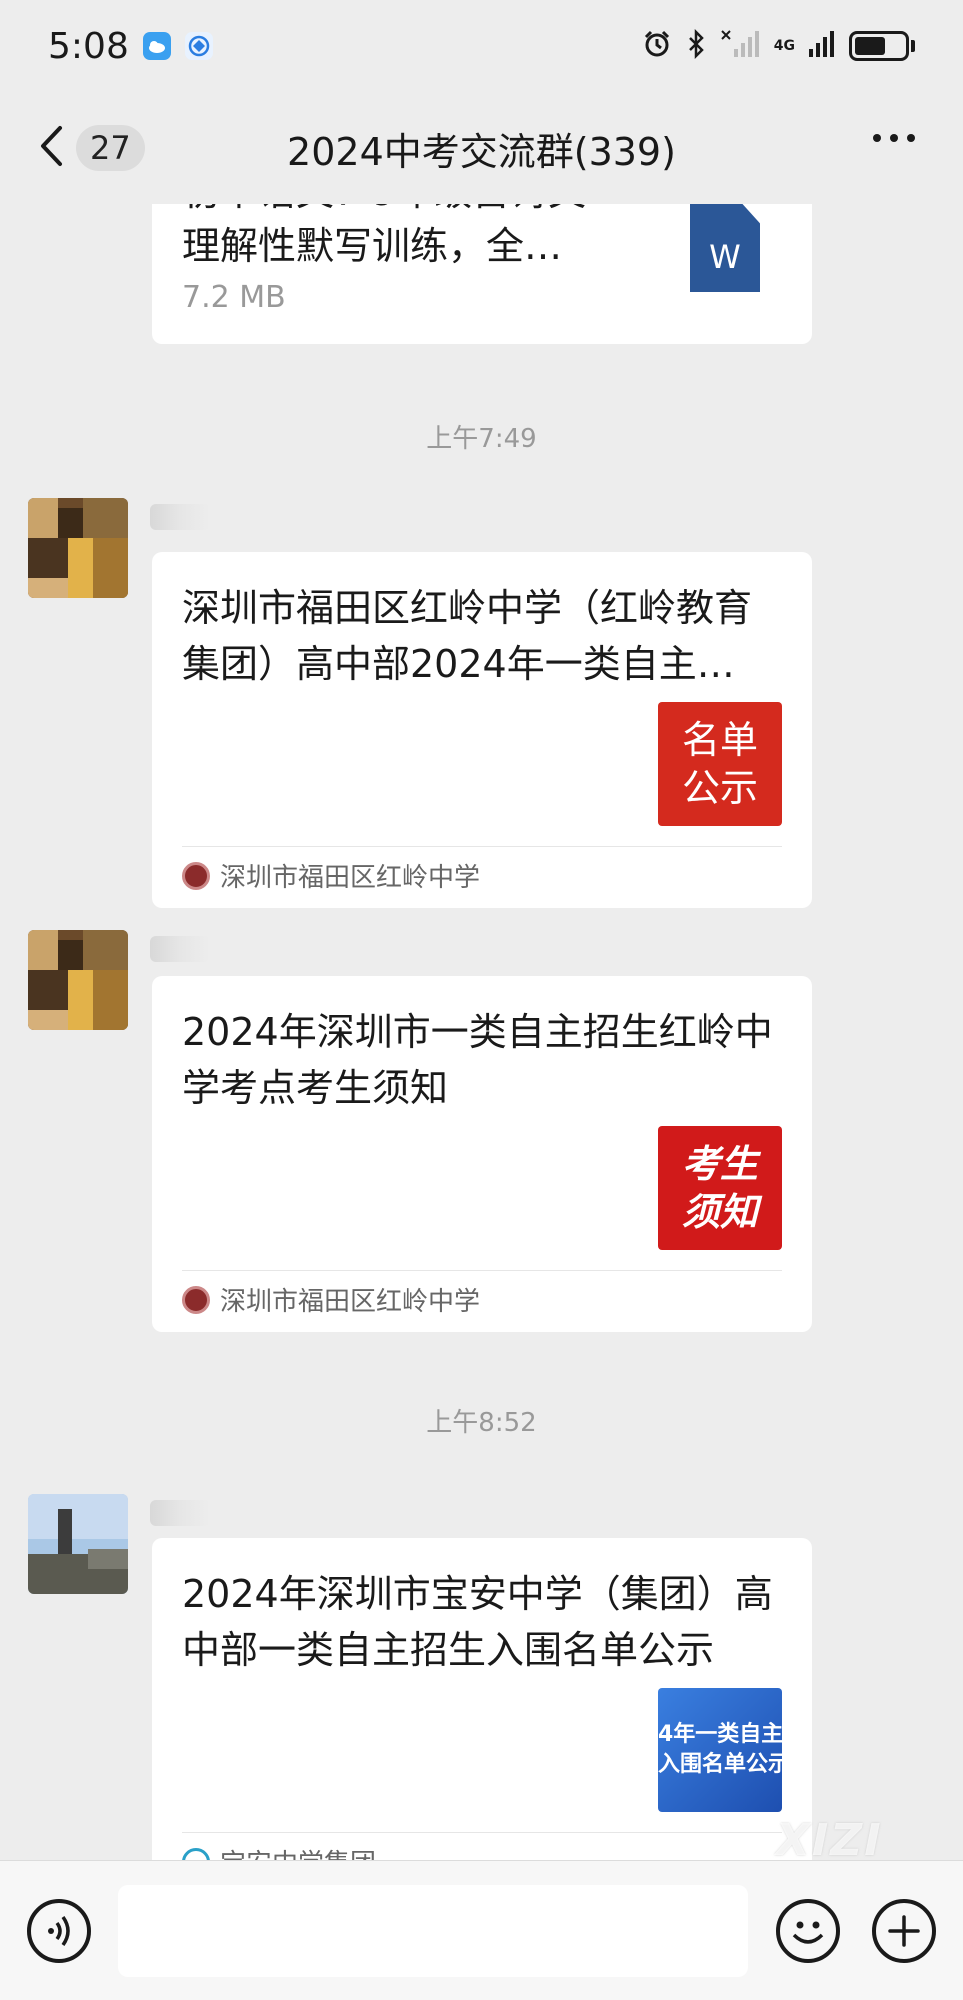 This screenshot has width=963, height=2000. I want to click on chevron-left-icon, so click(51, 148).